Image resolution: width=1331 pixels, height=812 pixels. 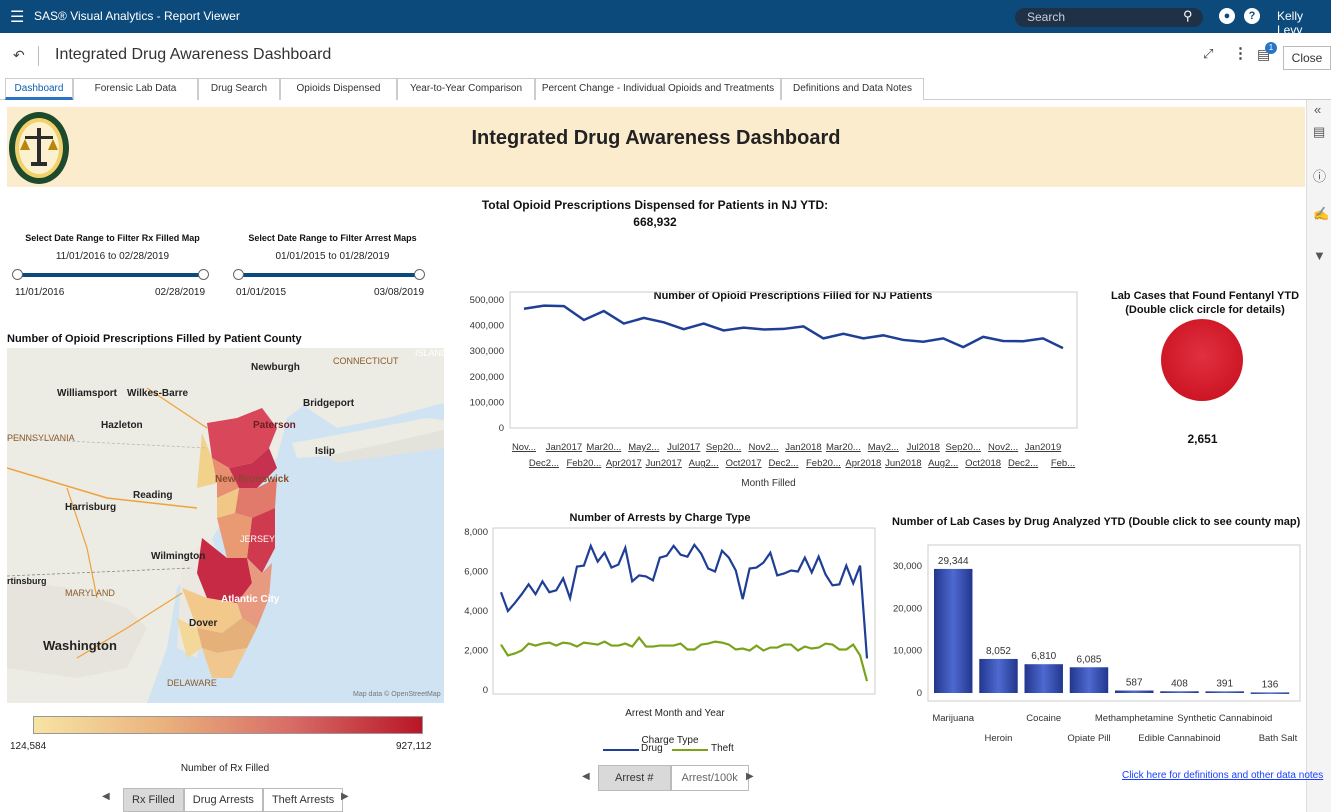 What do you see at coordinates (1240, 53) in the screenshot?
I see `more-options-icon: ⋮` at bounding box center [1240, 53].